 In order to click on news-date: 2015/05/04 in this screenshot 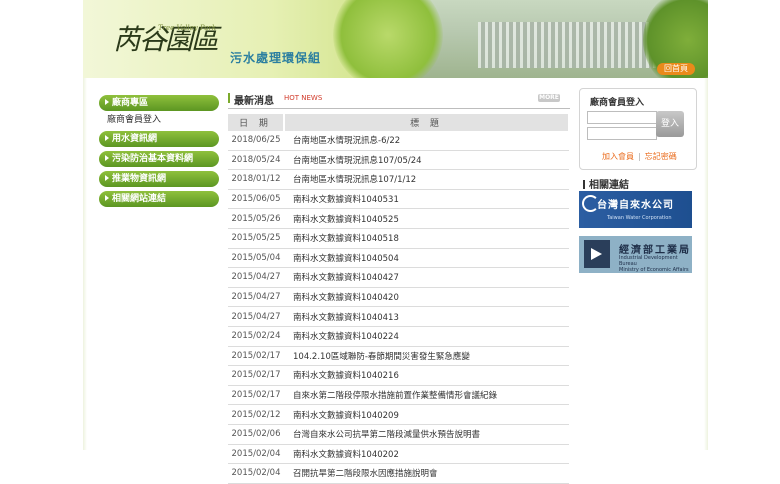, I will do `click(256, 258)`.